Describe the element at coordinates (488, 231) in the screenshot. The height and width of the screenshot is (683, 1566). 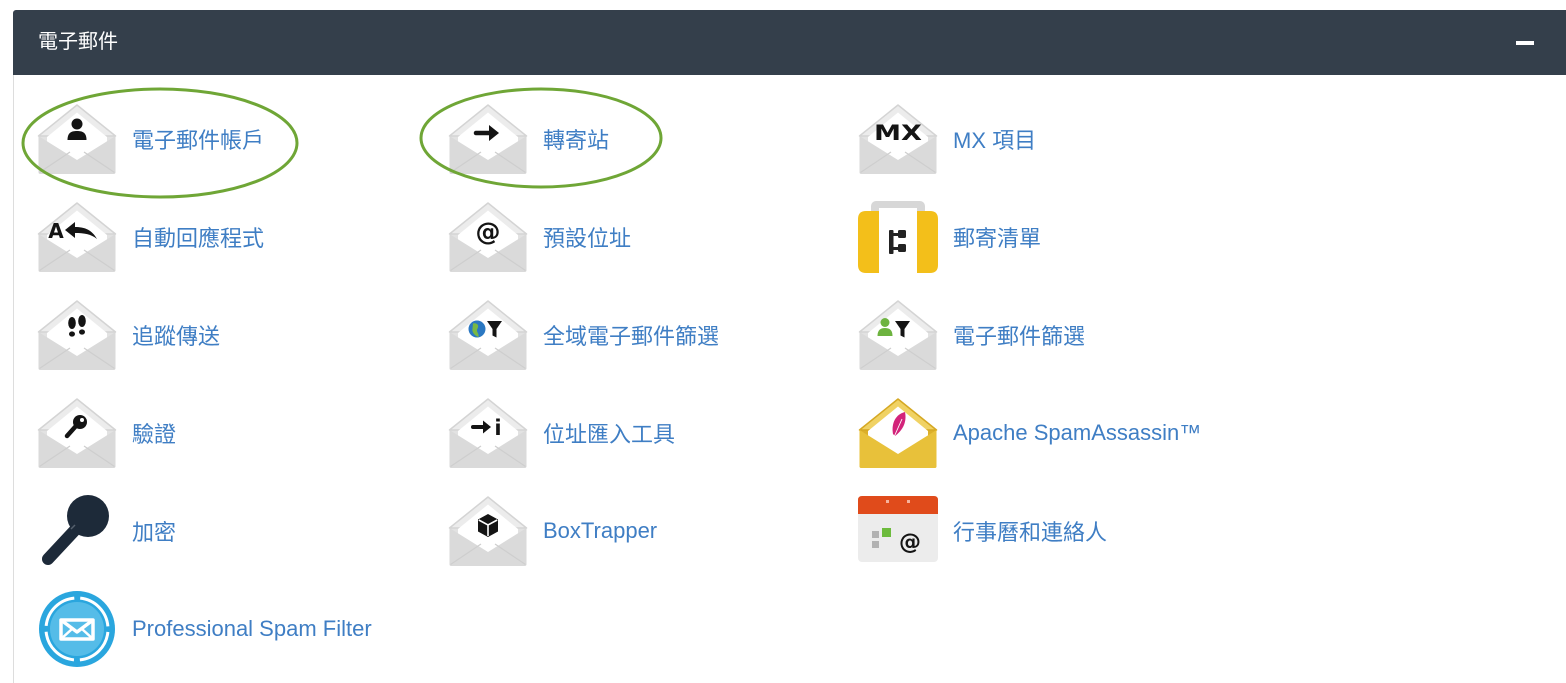
I see `at-glyph: @` at that location.